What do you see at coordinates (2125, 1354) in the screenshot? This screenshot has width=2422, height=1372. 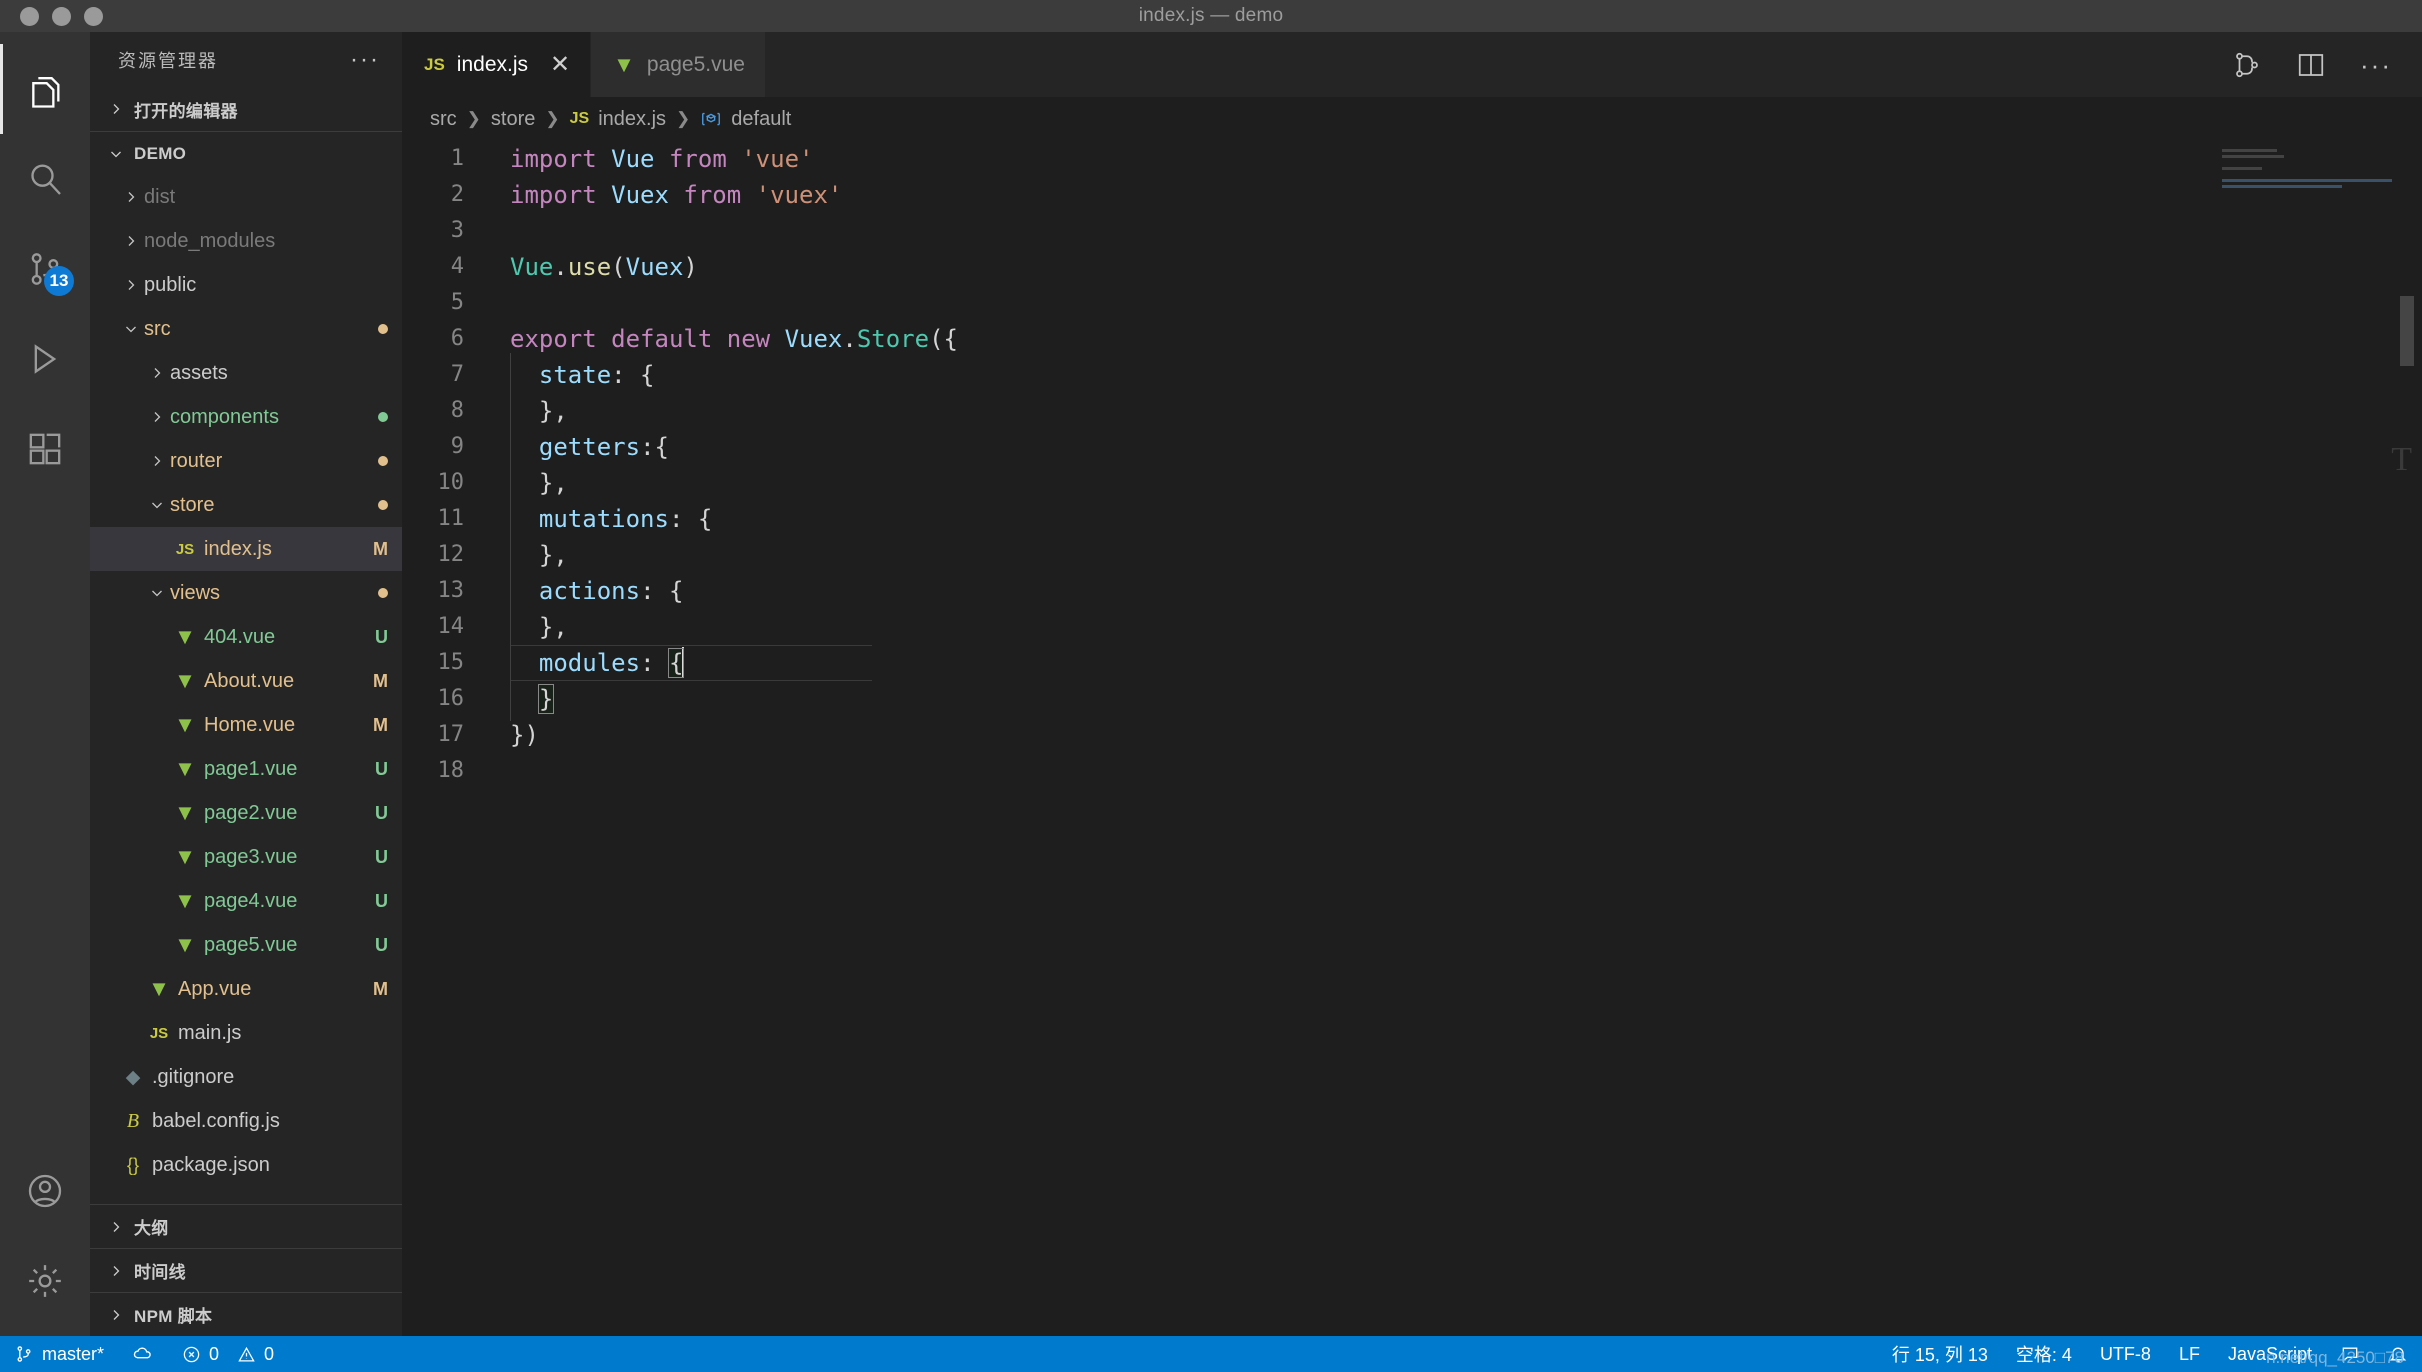 I see `status-encoding: UTF-8` at bounding box center [2125, 1354].